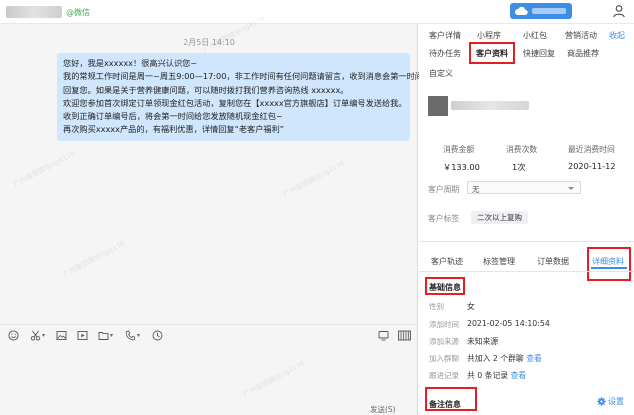  I want to click on tab-order-data: 订单数据, so click(553, 261).